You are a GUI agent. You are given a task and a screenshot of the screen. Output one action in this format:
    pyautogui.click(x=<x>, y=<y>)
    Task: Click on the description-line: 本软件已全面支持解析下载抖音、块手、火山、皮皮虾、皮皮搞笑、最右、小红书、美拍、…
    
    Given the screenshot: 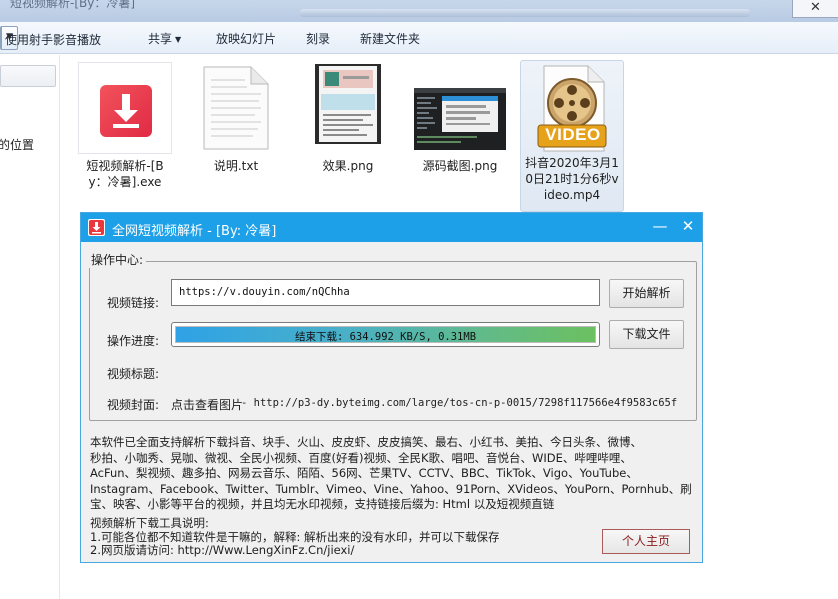 What is the action you would take?
    pyautogui.click(x=366, y=442)
    